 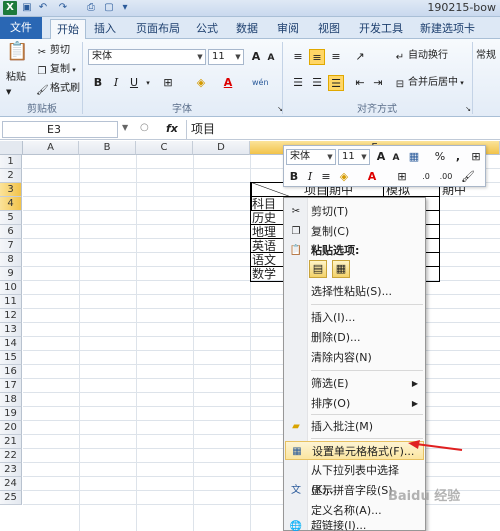 What do you see at coordinates (201, 83) in the screenshot?
I see `fill-color-icon: ◈` at bounding box center [201, 83].